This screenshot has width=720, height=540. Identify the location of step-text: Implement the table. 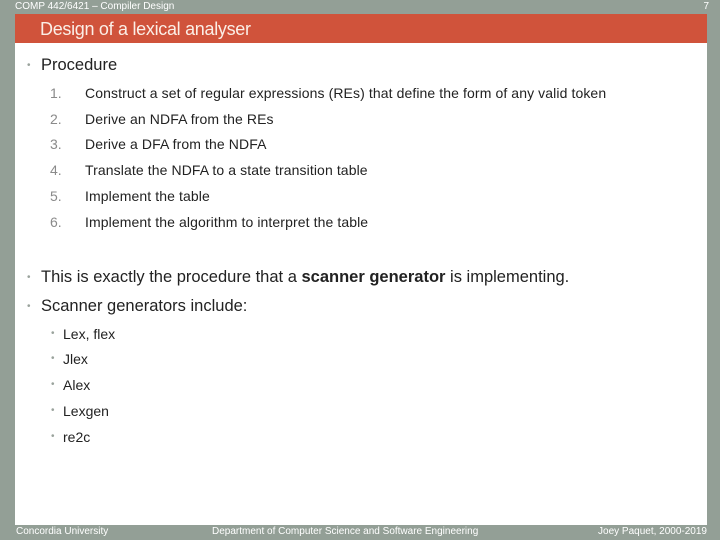
(147, 196).